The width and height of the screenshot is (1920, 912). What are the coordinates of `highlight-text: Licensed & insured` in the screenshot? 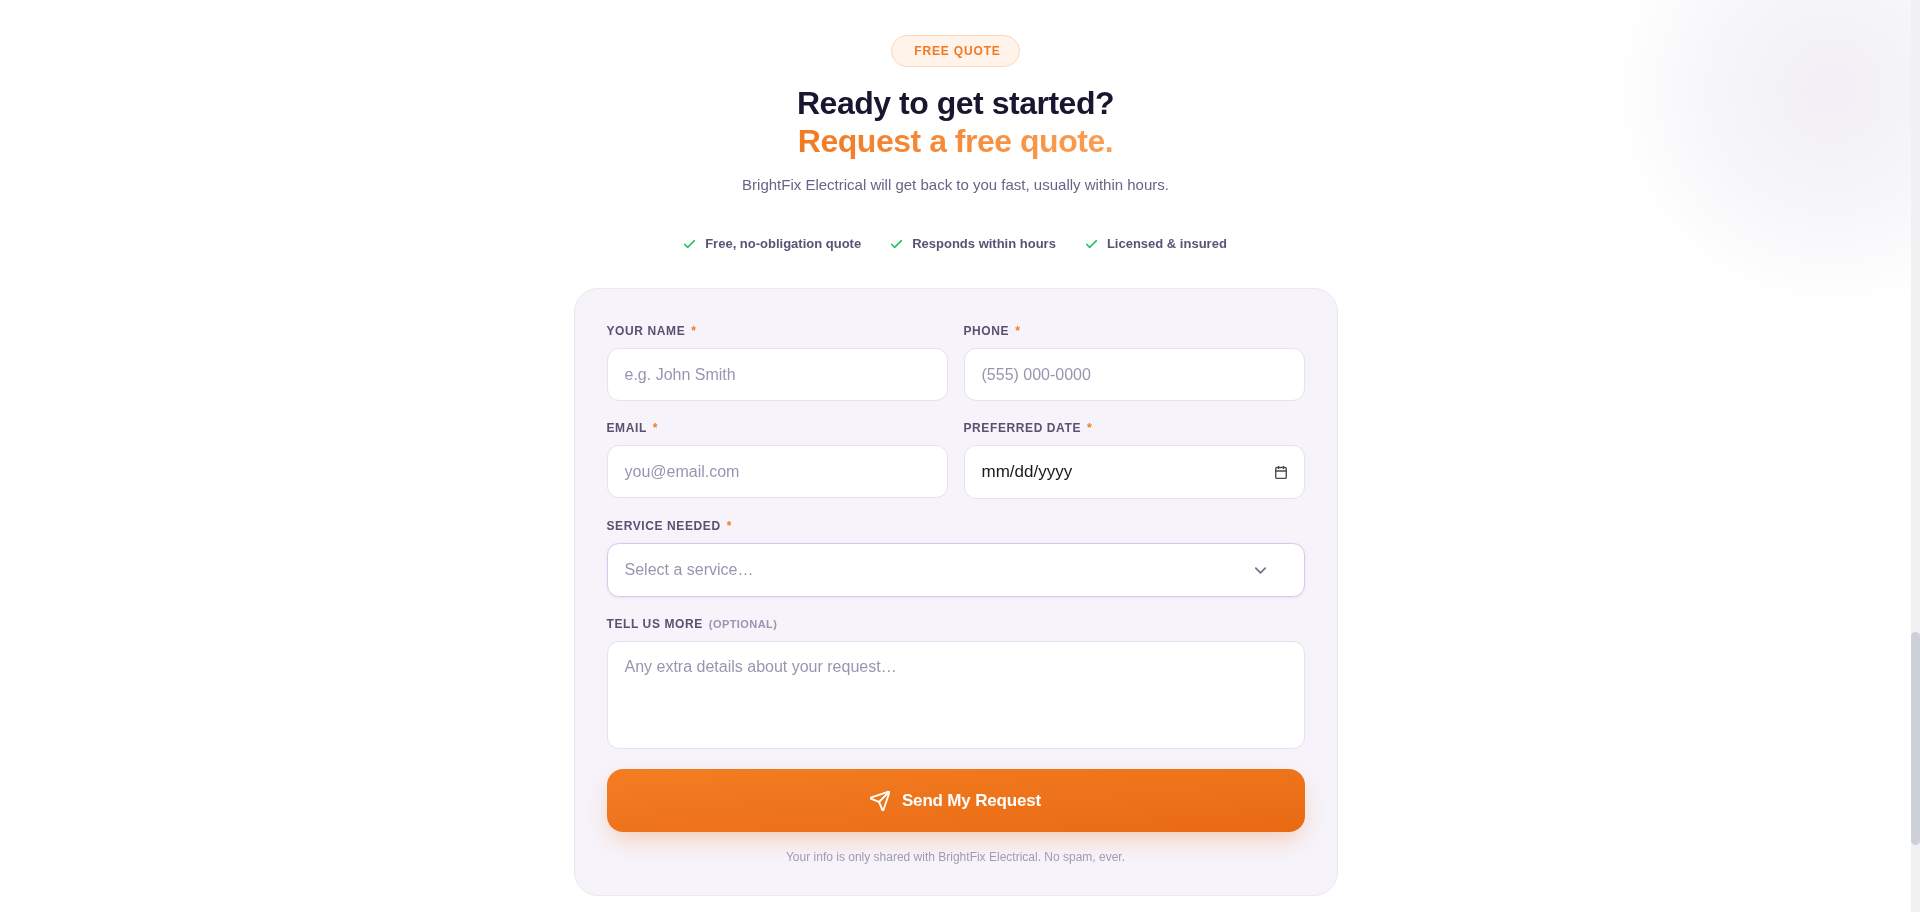 It's located at (1166, 244).